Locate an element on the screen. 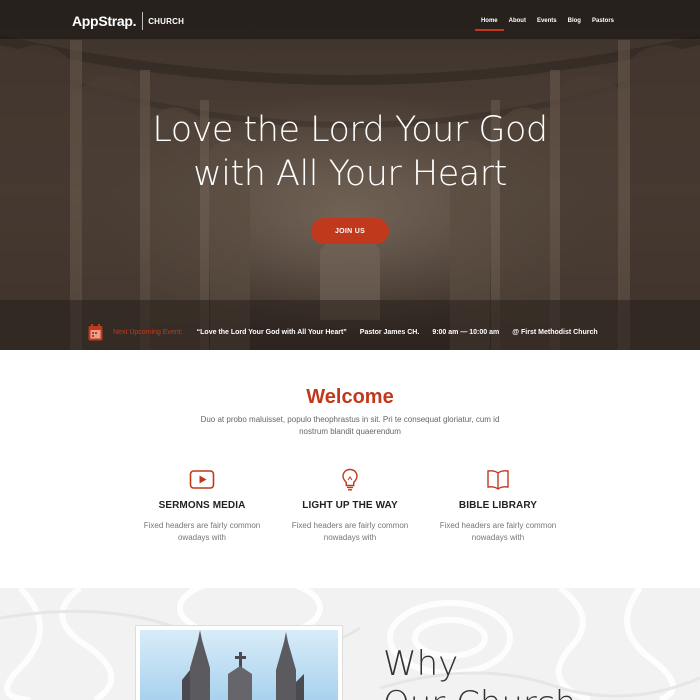  nav-item-home: Home is located at coordinates (489, 26).